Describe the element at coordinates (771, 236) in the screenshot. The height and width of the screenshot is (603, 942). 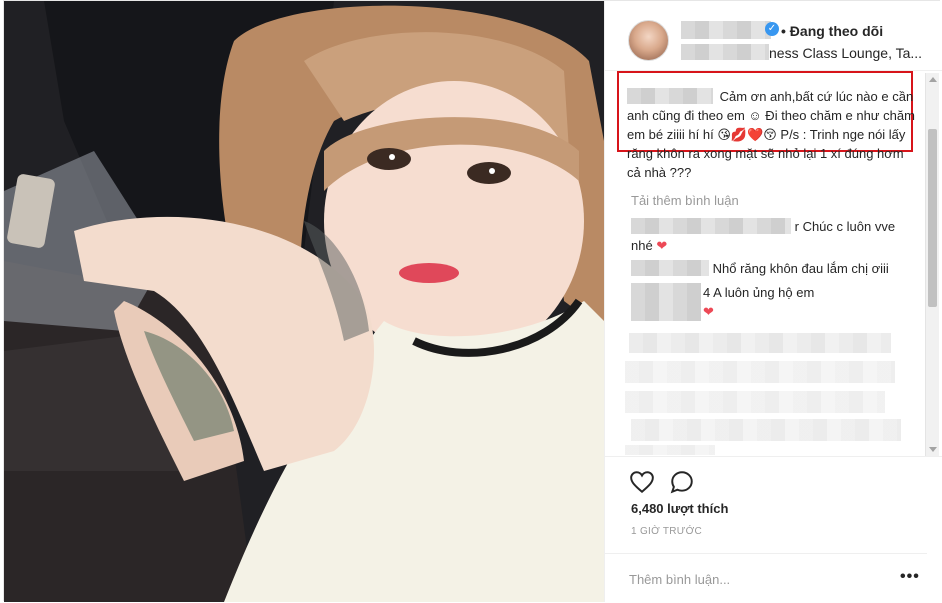
I see `comment-item: r Chúc c luôn vve nhé ❤` at that location.